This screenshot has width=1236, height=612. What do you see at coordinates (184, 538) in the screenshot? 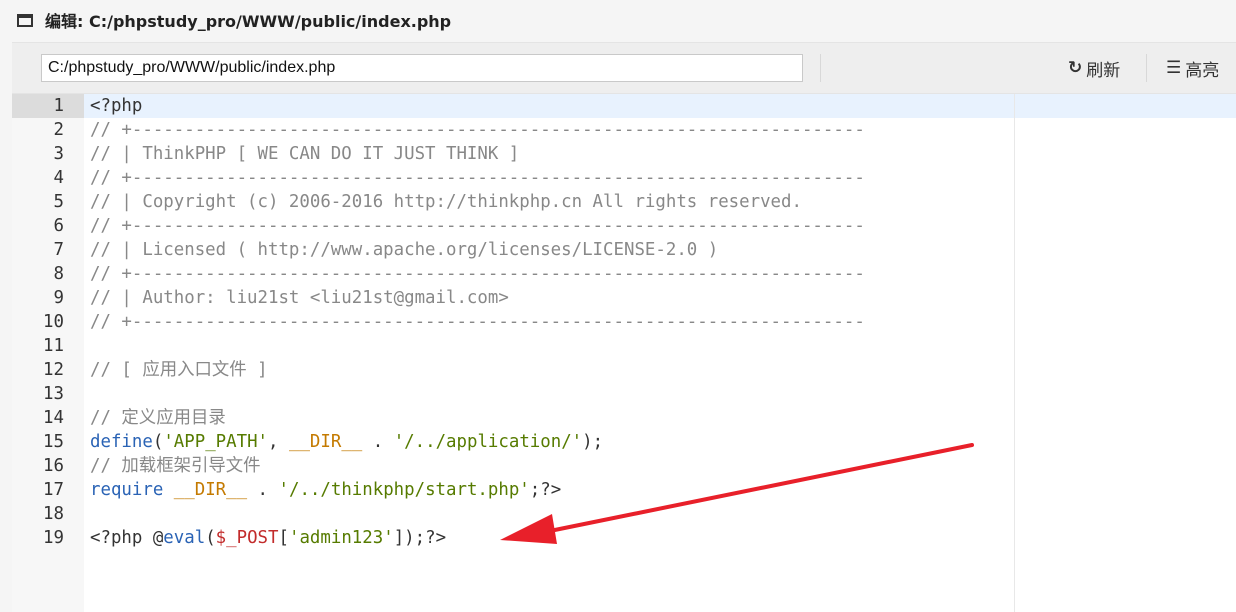
I see `code-token: eval` at bounding box center [184, 538].